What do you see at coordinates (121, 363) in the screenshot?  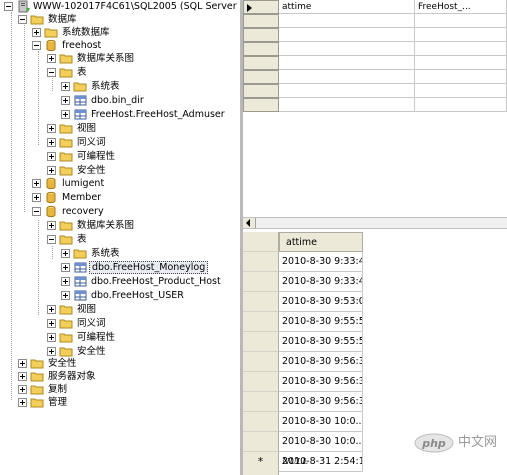 I see `tree-node-server-security: 安全性` at bounding box center [121, 363].